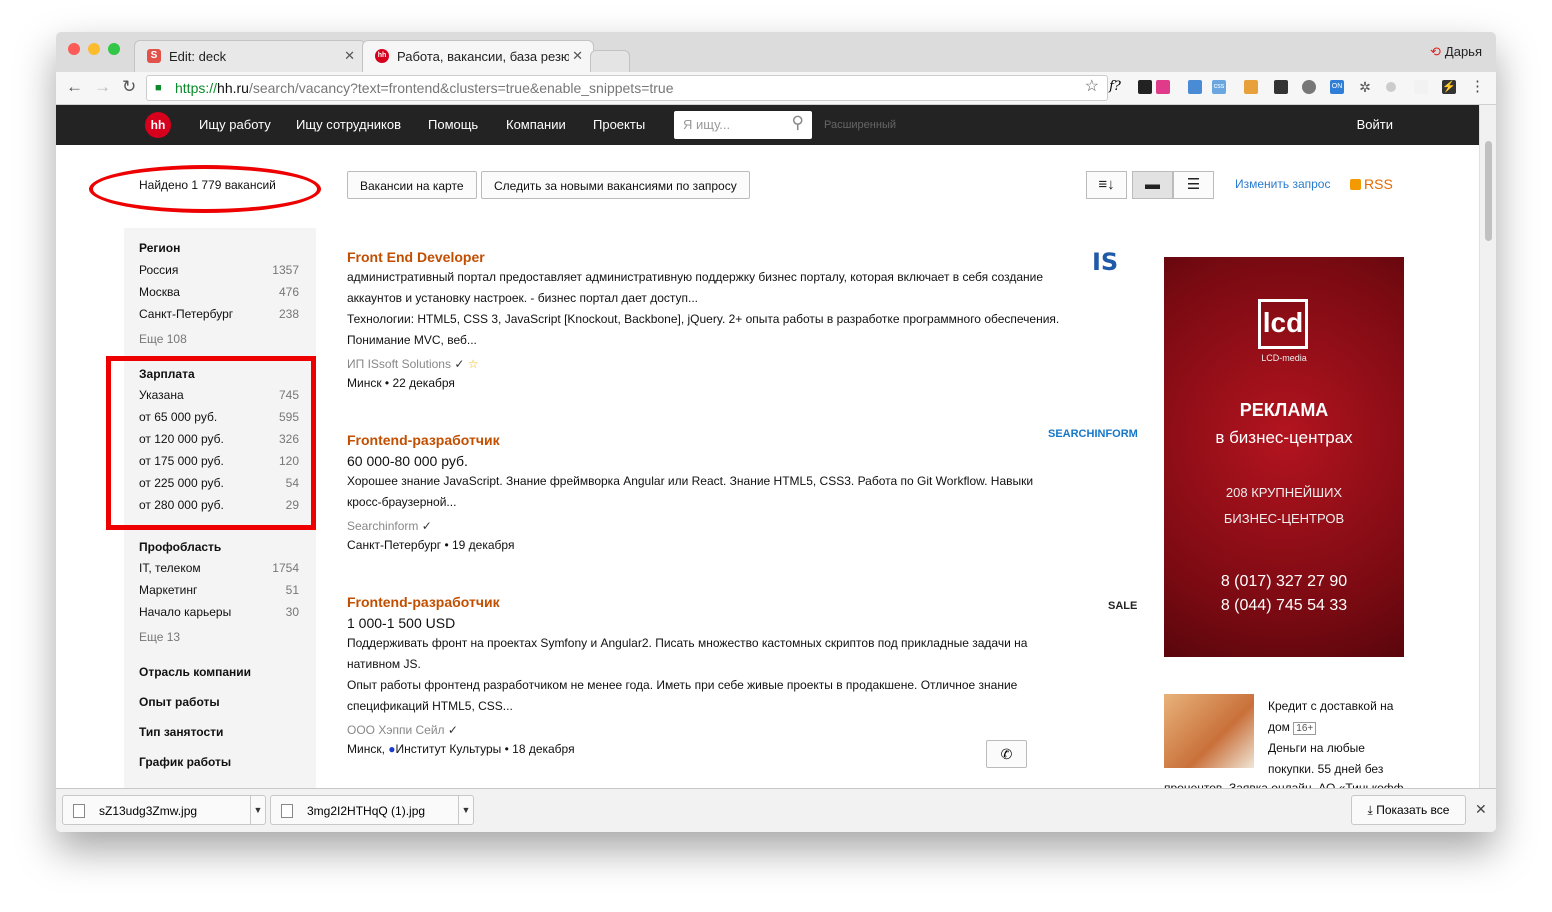 Image resolution: width=1552 pixels, height=912 pixels. I want to click on file-icon, so click(79, 811).